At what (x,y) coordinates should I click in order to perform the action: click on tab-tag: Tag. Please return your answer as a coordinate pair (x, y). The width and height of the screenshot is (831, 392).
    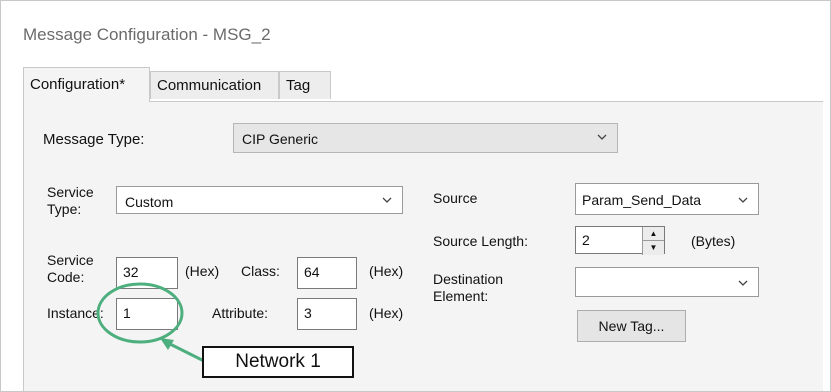
    Looking at the image, I should click on (305, 85).